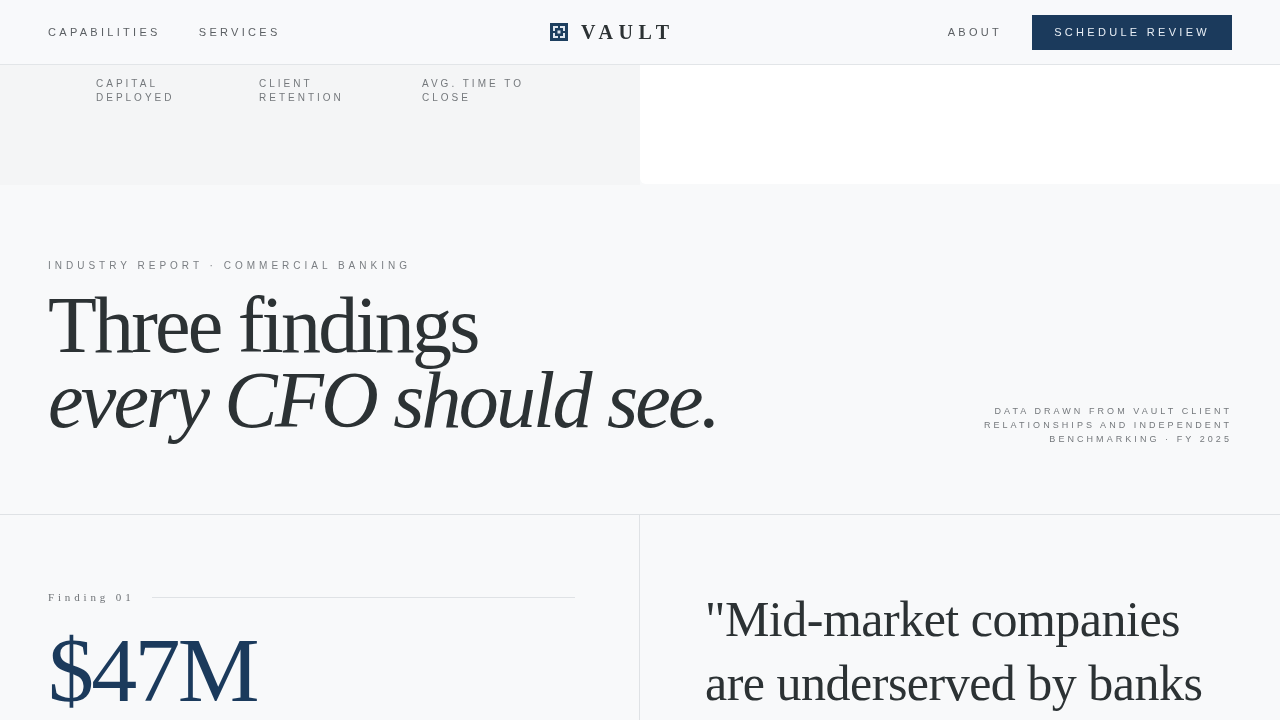  Describe the element at coordinates (628, 32) in the screenshot. I see `brand-name: VAULT` at that location.